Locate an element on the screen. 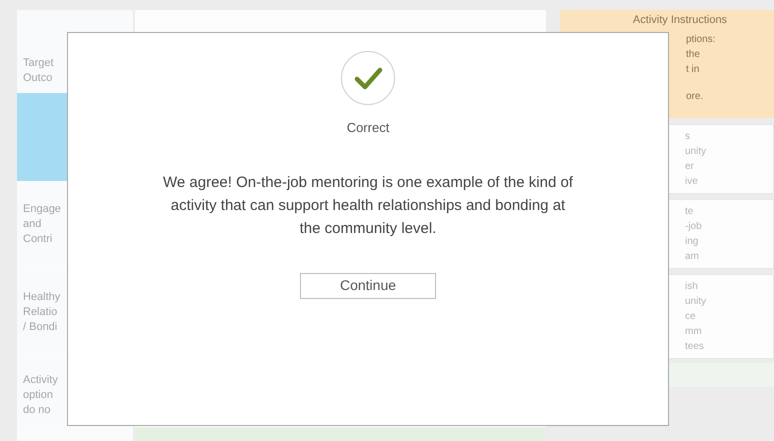 The height and width of the screenshot is (441, 774). row-label: Contri is located at coordinates (38, 239).